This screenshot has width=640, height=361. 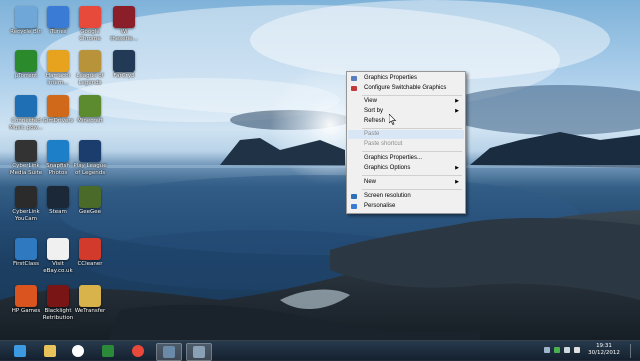 I want to click on desktop-icon-label: GimDrivers, so click(x=58, y=121).